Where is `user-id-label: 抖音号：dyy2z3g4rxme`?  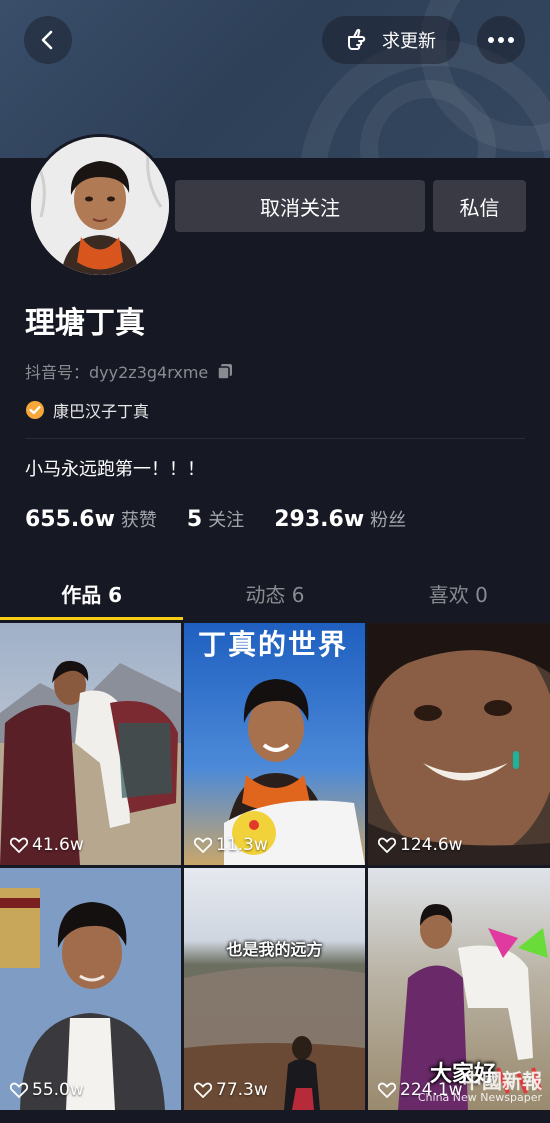 user-id-label: 抖音号：dyy2z3g4rxme is located at coordinates (117, 372).